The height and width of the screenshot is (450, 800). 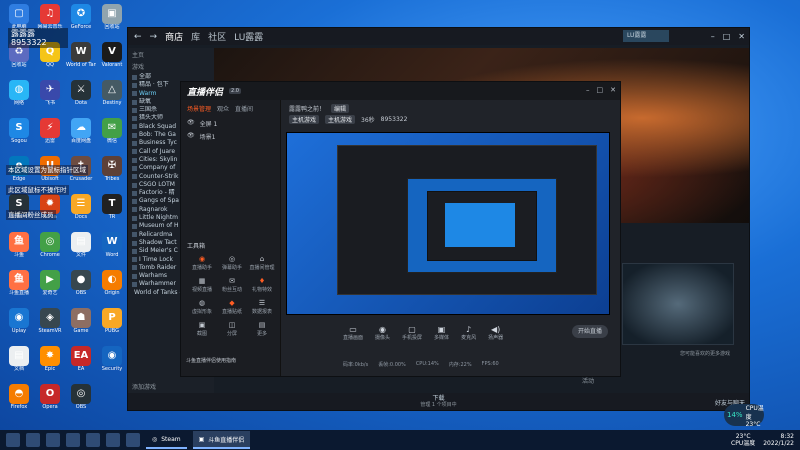 What do you see at coordinates (202, 262) in the screenshot?
I see `toolbox-item: ◉ 直播助手` at bounding box center [202, 262].